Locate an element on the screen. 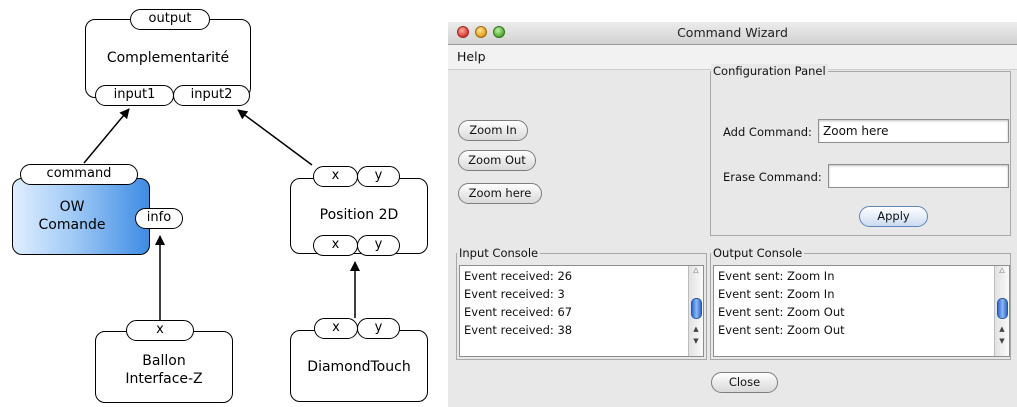 This screenshot has width=1017, height=407. port-output: output is located at coordinates (170, 19).